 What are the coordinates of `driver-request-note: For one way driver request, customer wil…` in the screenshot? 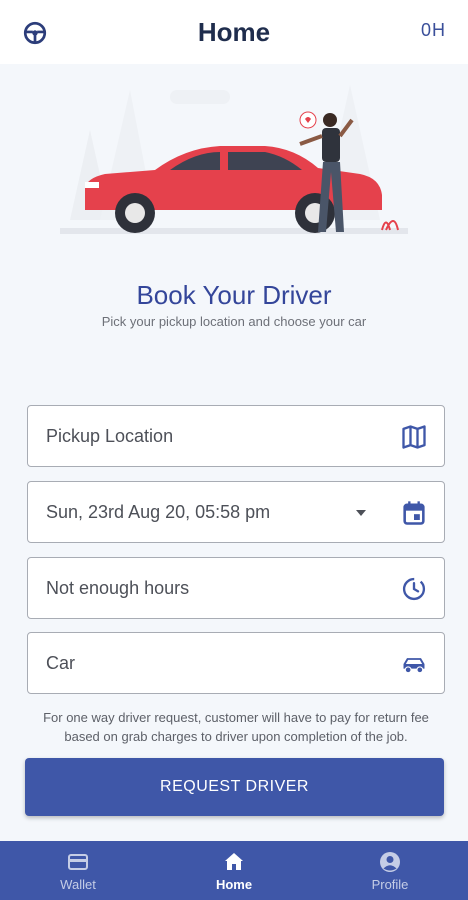 It's located at (236, 727).